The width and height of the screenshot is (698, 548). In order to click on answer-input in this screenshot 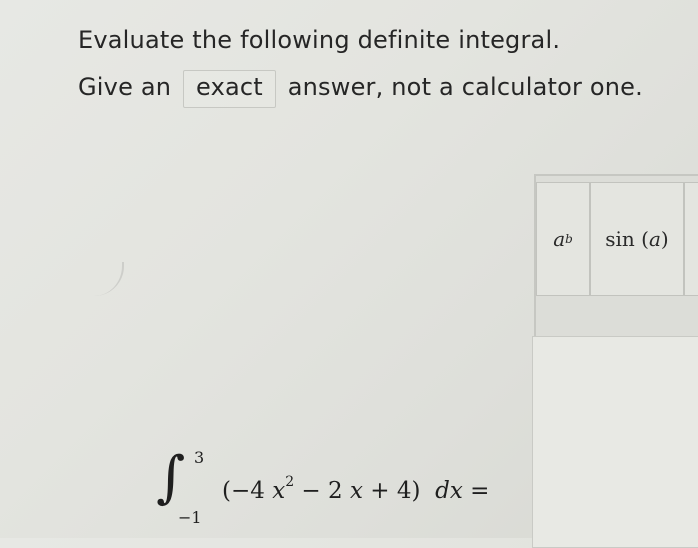, I will do `click(615, 442)`.